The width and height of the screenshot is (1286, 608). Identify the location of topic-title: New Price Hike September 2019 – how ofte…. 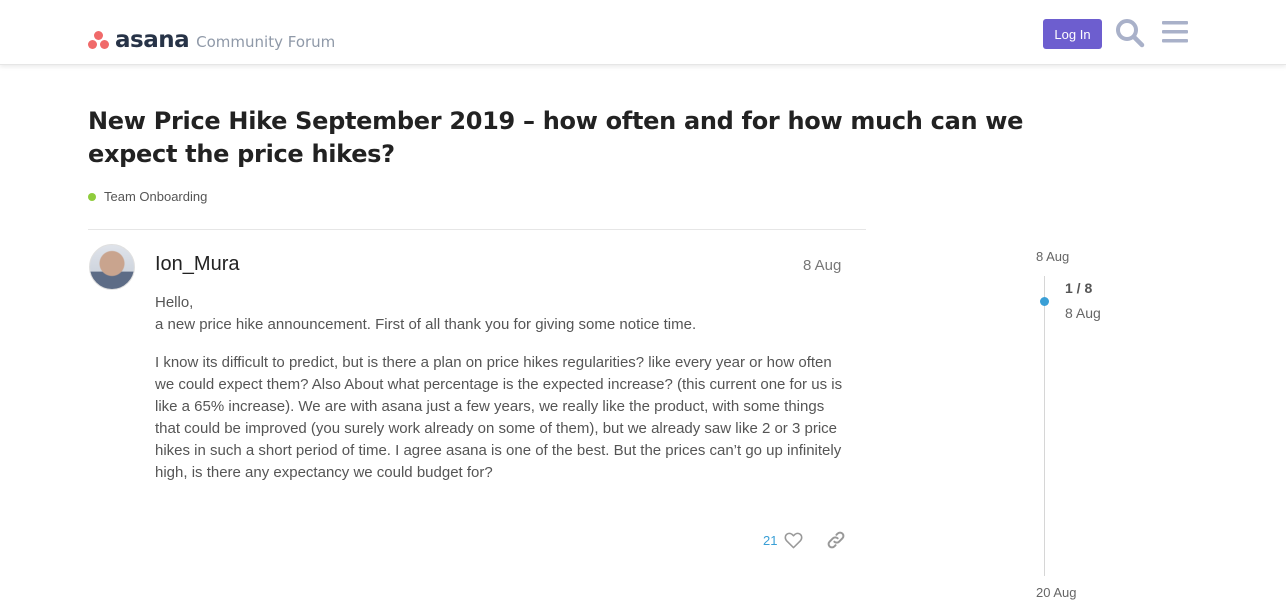
(568, 138).